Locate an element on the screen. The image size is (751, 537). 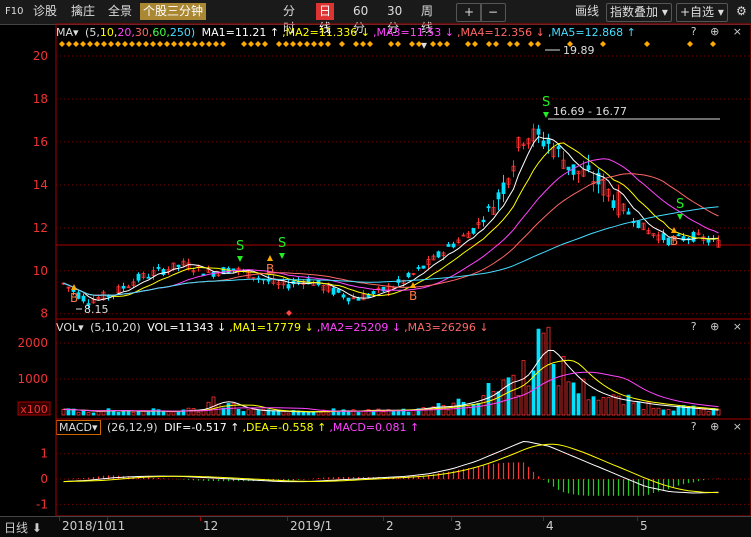
date-label: 2018/10 is located at coordinates (87, 526).